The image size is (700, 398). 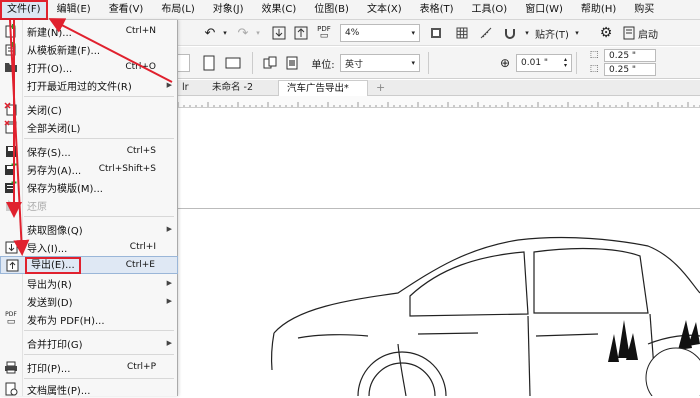 What do you see at coordinates (89, 229) in the screenshot?
I see `menu-item-acquire-image: 获取图像(Q) ▶` at bounding box center [89, 229].